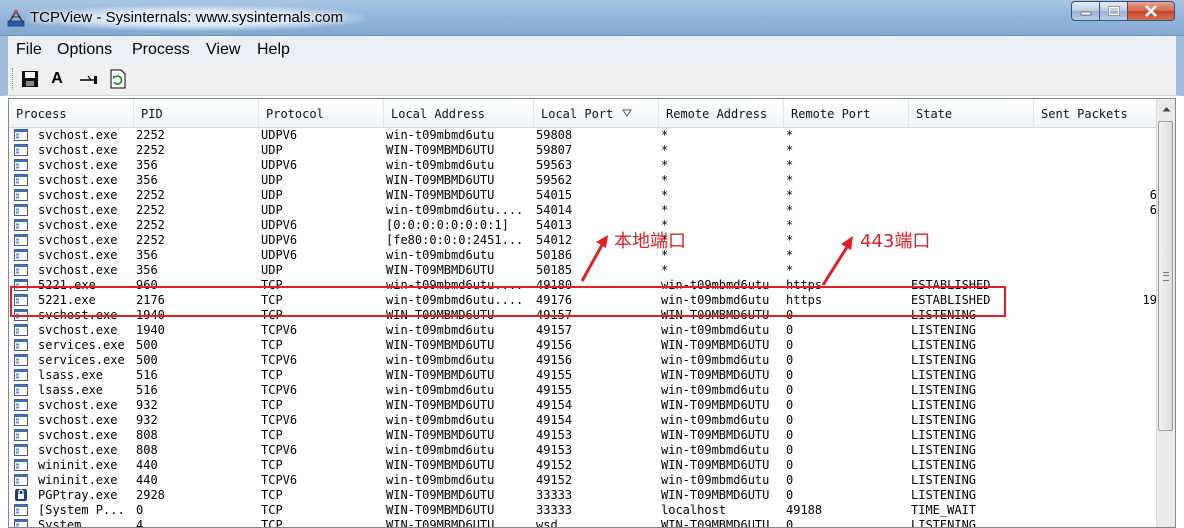 Image resolution: width=1184 pixels, height=528 pixels. What do you see at coordinates (715, 465) in the screenshot?
I see `cell-remote-address: WIN-T09MBMD6UTU` at bounding box center [715, 465].